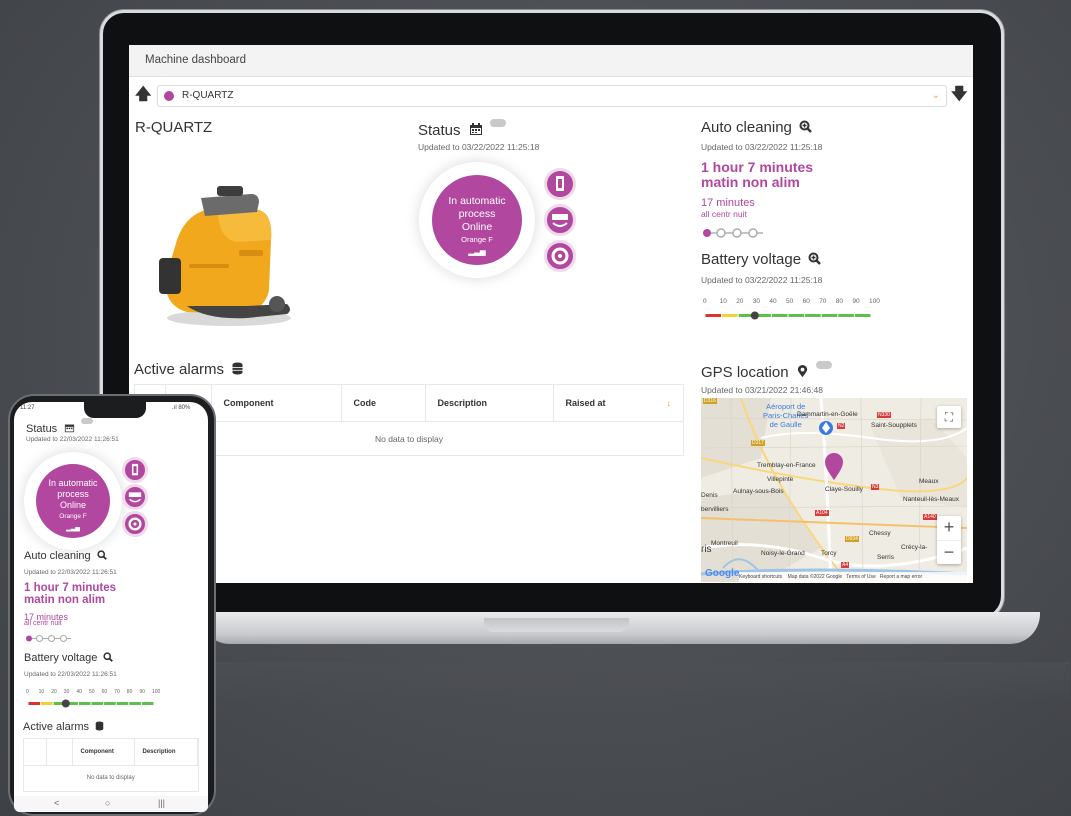  Describe the element at coordinates (166, 752) in the screenshot. I see `phone-alarms-col-description: Description` at that location.